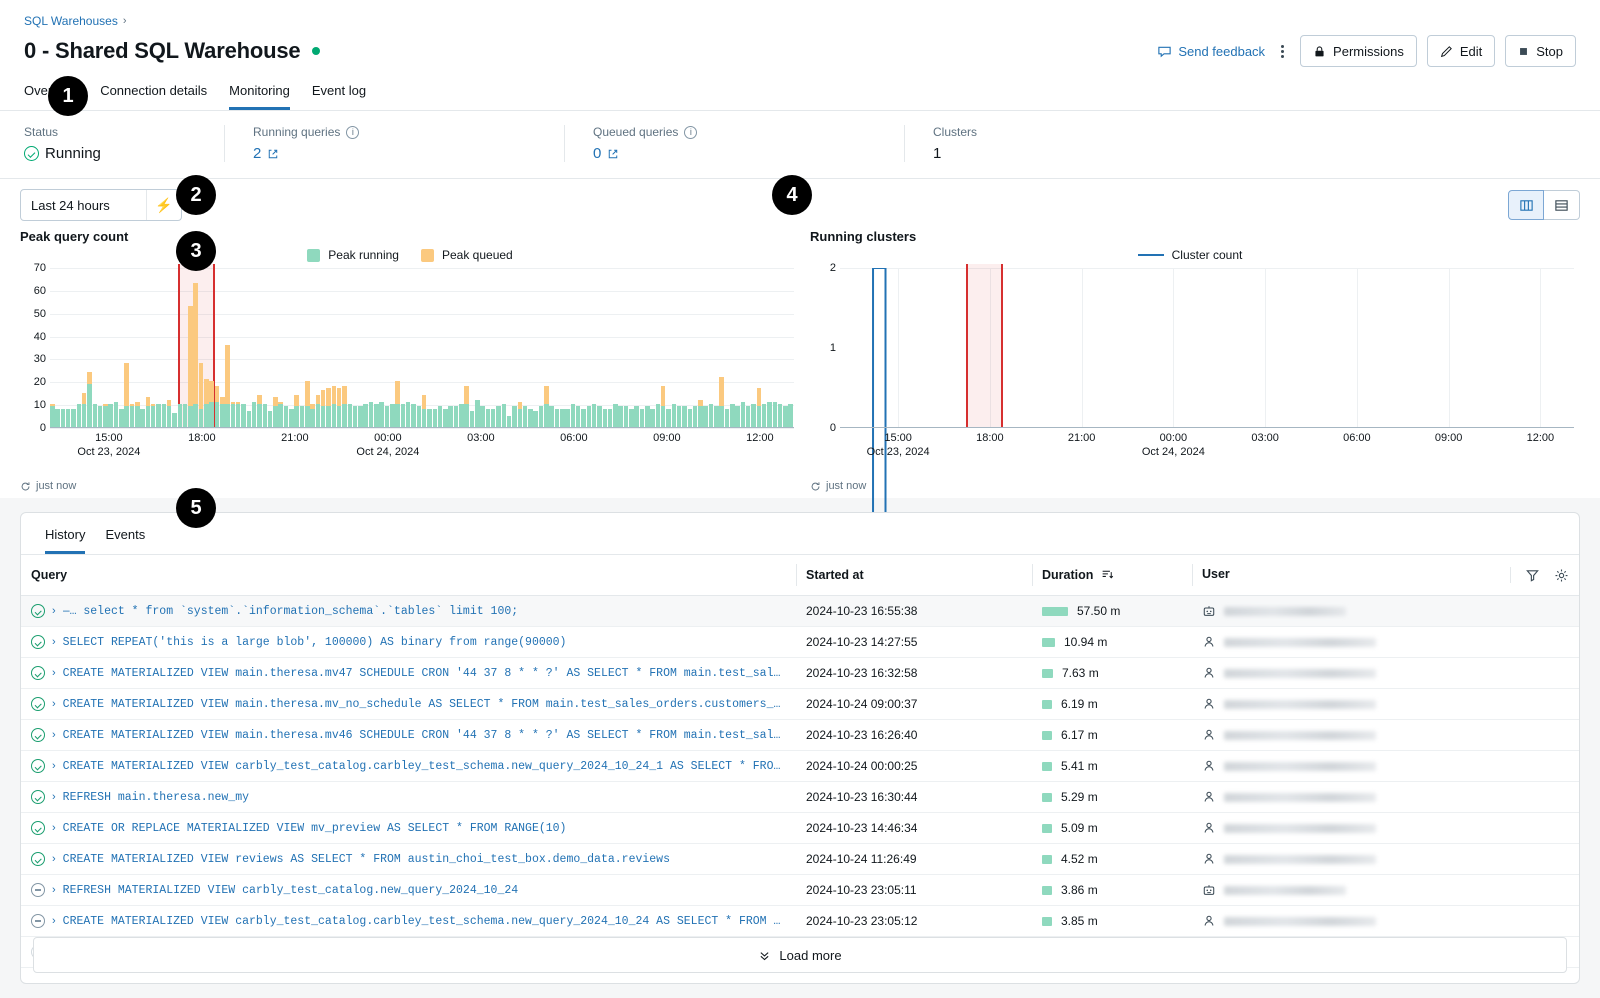 Image resolution: width=1600 pixels, height=998 pixels. I want to click on running-clusters-plot, so click(1207, 346).